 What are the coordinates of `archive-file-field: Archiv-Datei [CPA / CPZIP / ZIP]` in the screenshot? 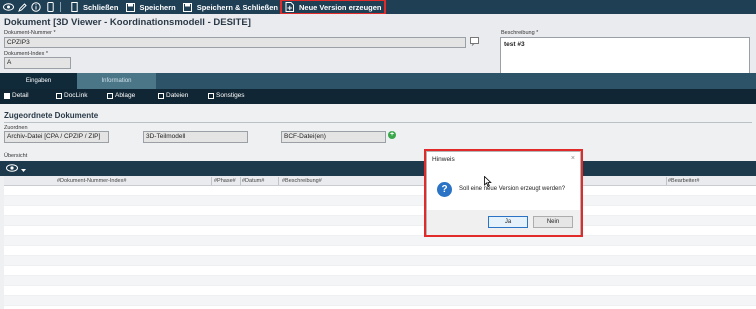 It's located at (56, 137).